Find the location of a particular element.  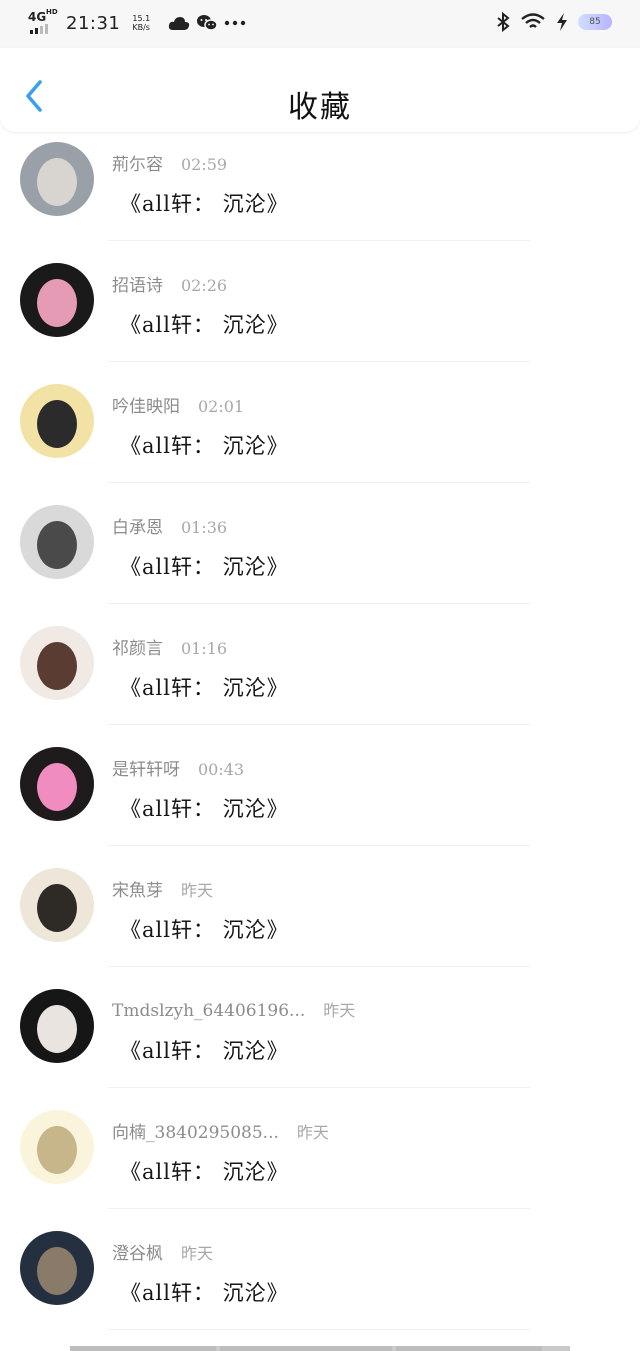

list-item: 吟佳映阳 02:01 《all轩： 沉沦》 is located at coordinates (320, 422).